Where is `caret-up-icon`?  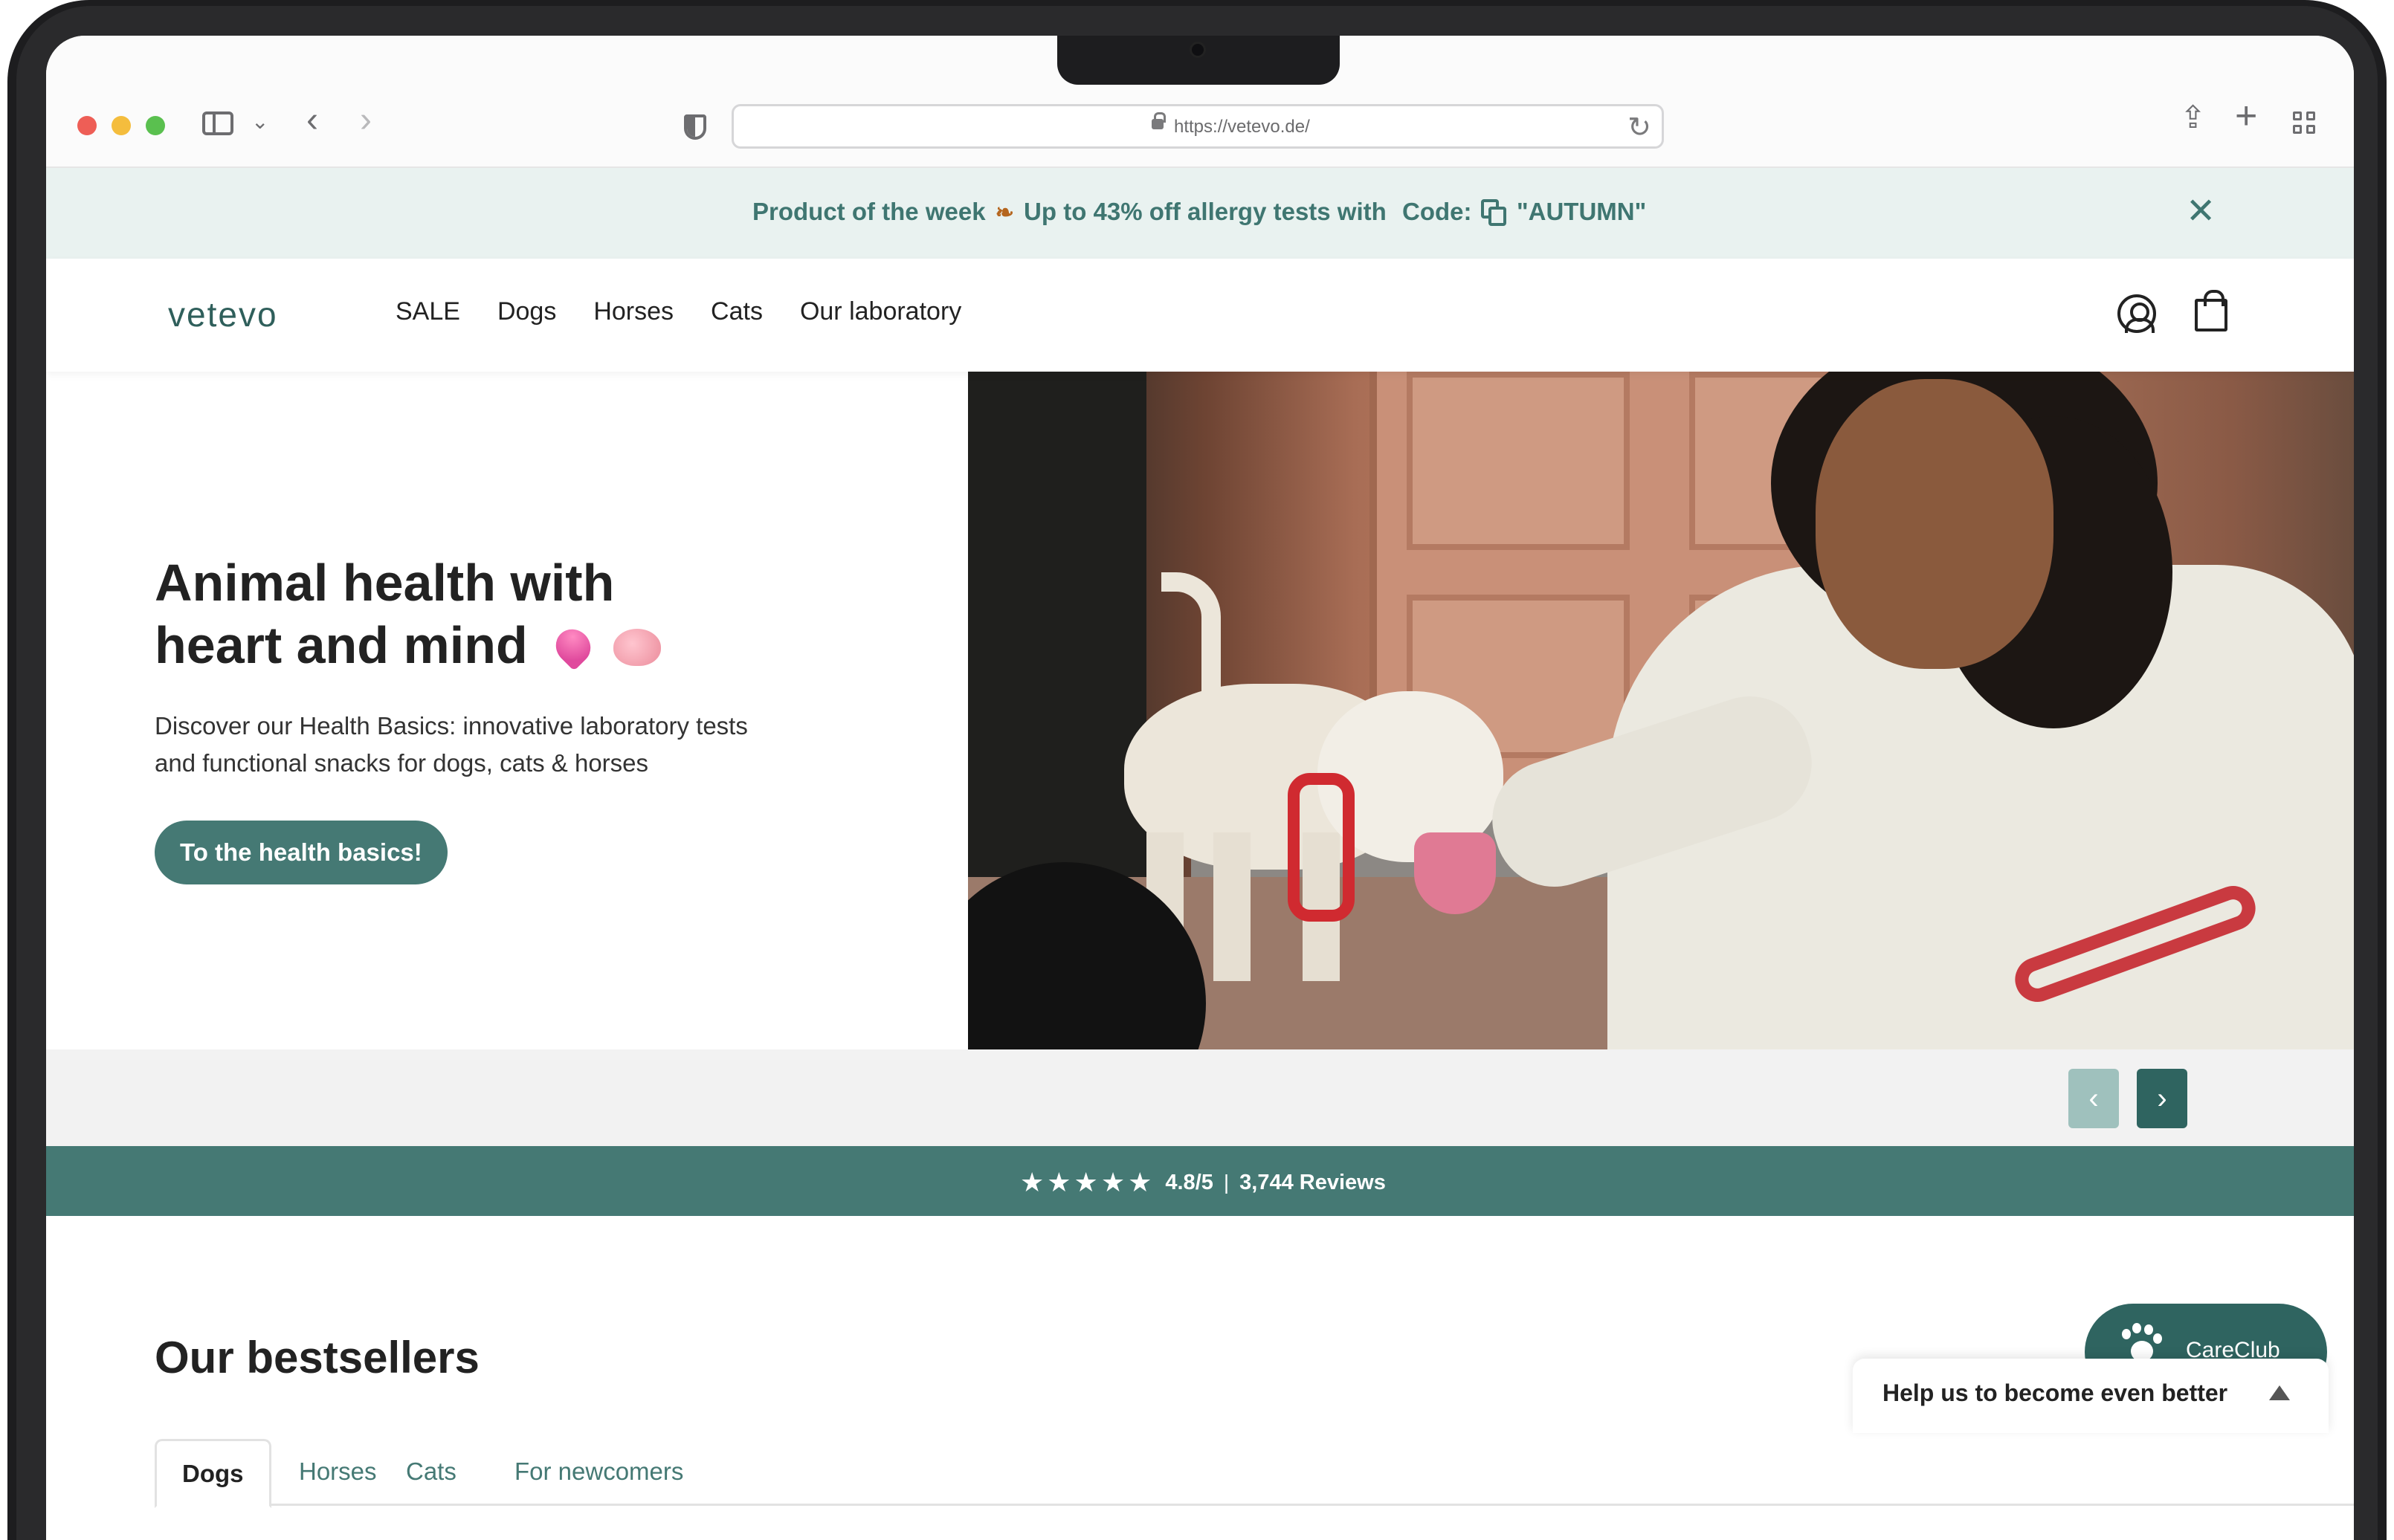
caret-up-icon is located at coordinates (2279, 1392).